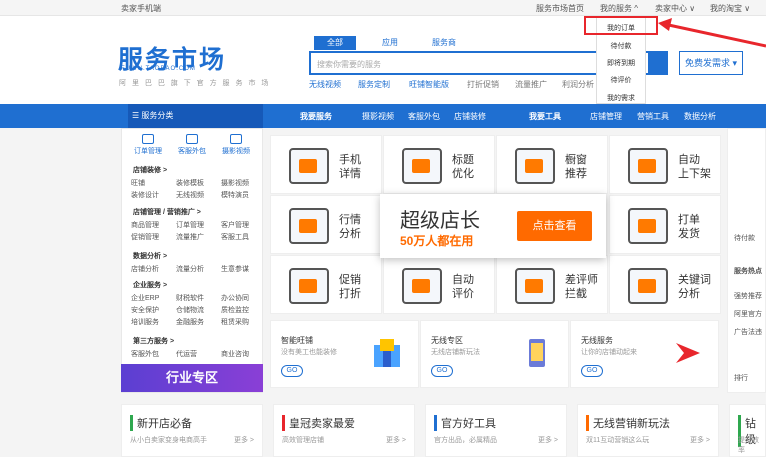 Image resolution: width=766 pixels, height=457 pixels. What do you see at coordinates (493, 226) in the screenshot?
I see `promo-banner: 超级店长 50万人都在用 点击查看` at bounding box center [493, 226].